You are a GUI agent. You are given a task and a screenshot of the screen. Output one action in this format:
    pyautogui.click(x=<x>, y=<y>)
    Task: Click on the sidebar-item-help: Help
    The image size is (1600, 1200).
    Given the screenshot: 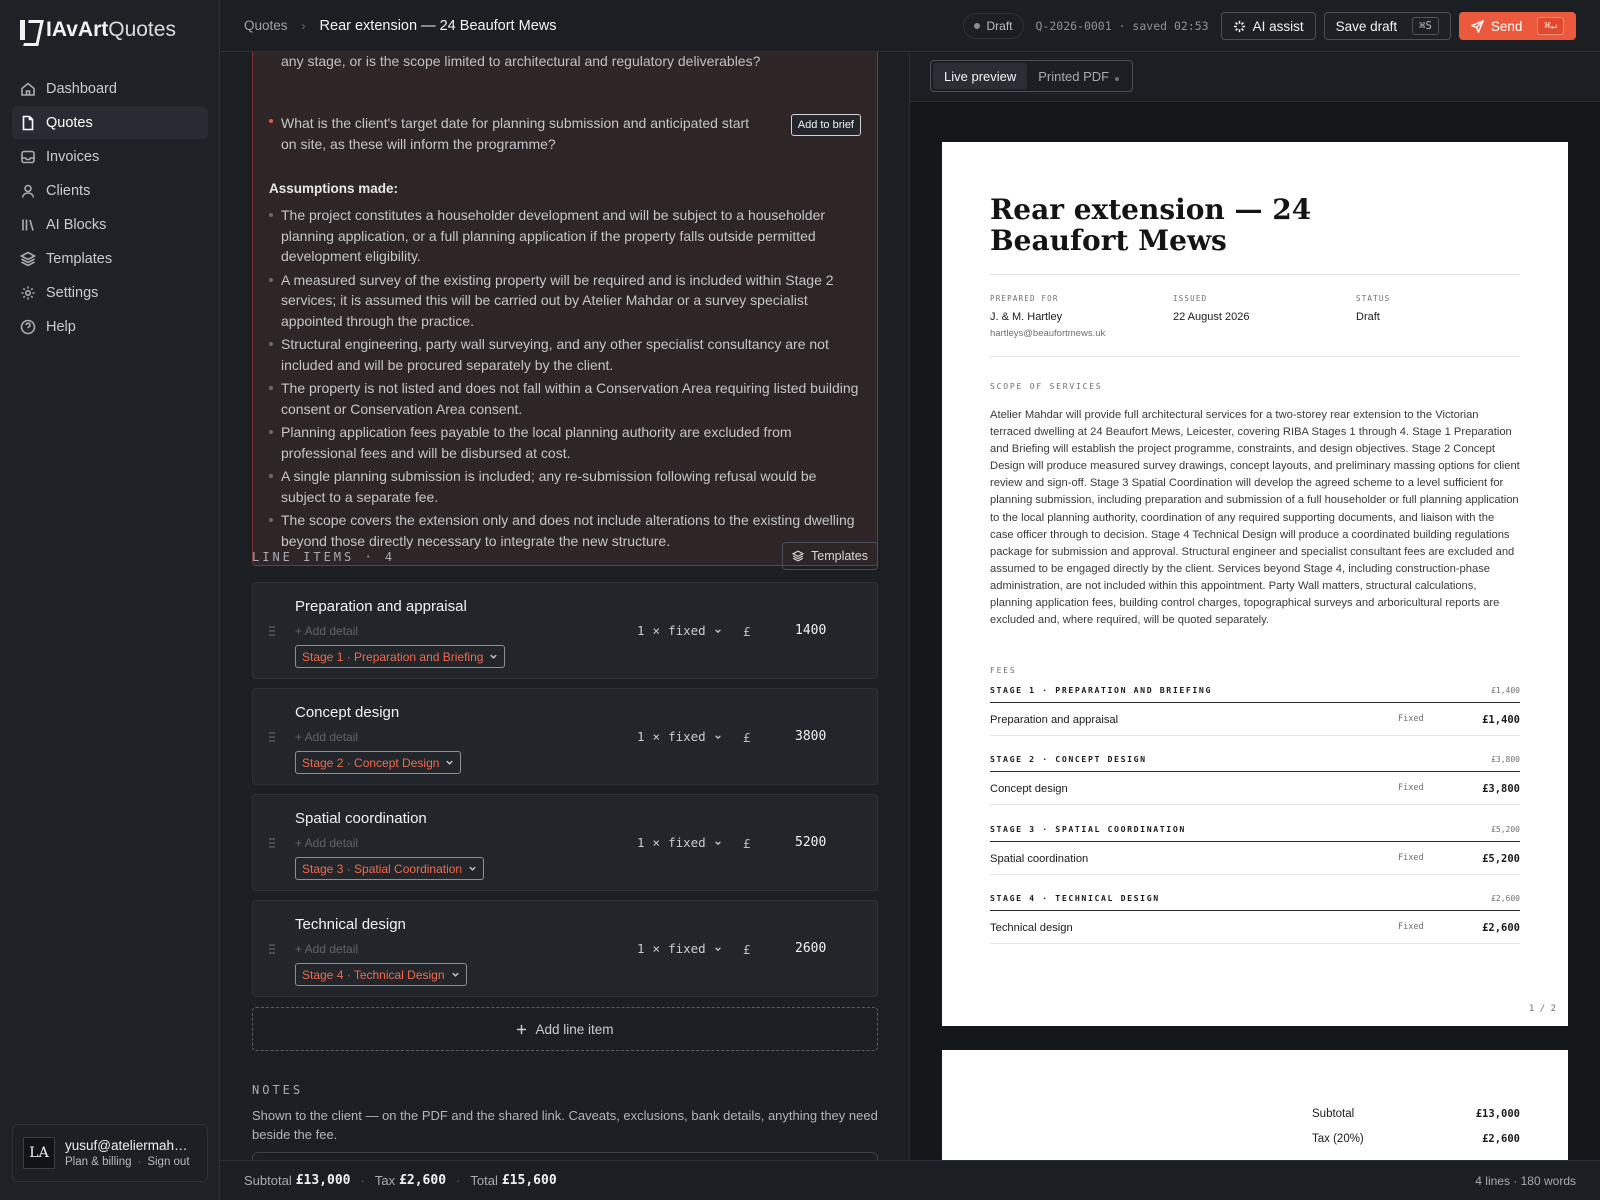 What is the action you would take?
    pyautogui.click(x=110, y=326)
    